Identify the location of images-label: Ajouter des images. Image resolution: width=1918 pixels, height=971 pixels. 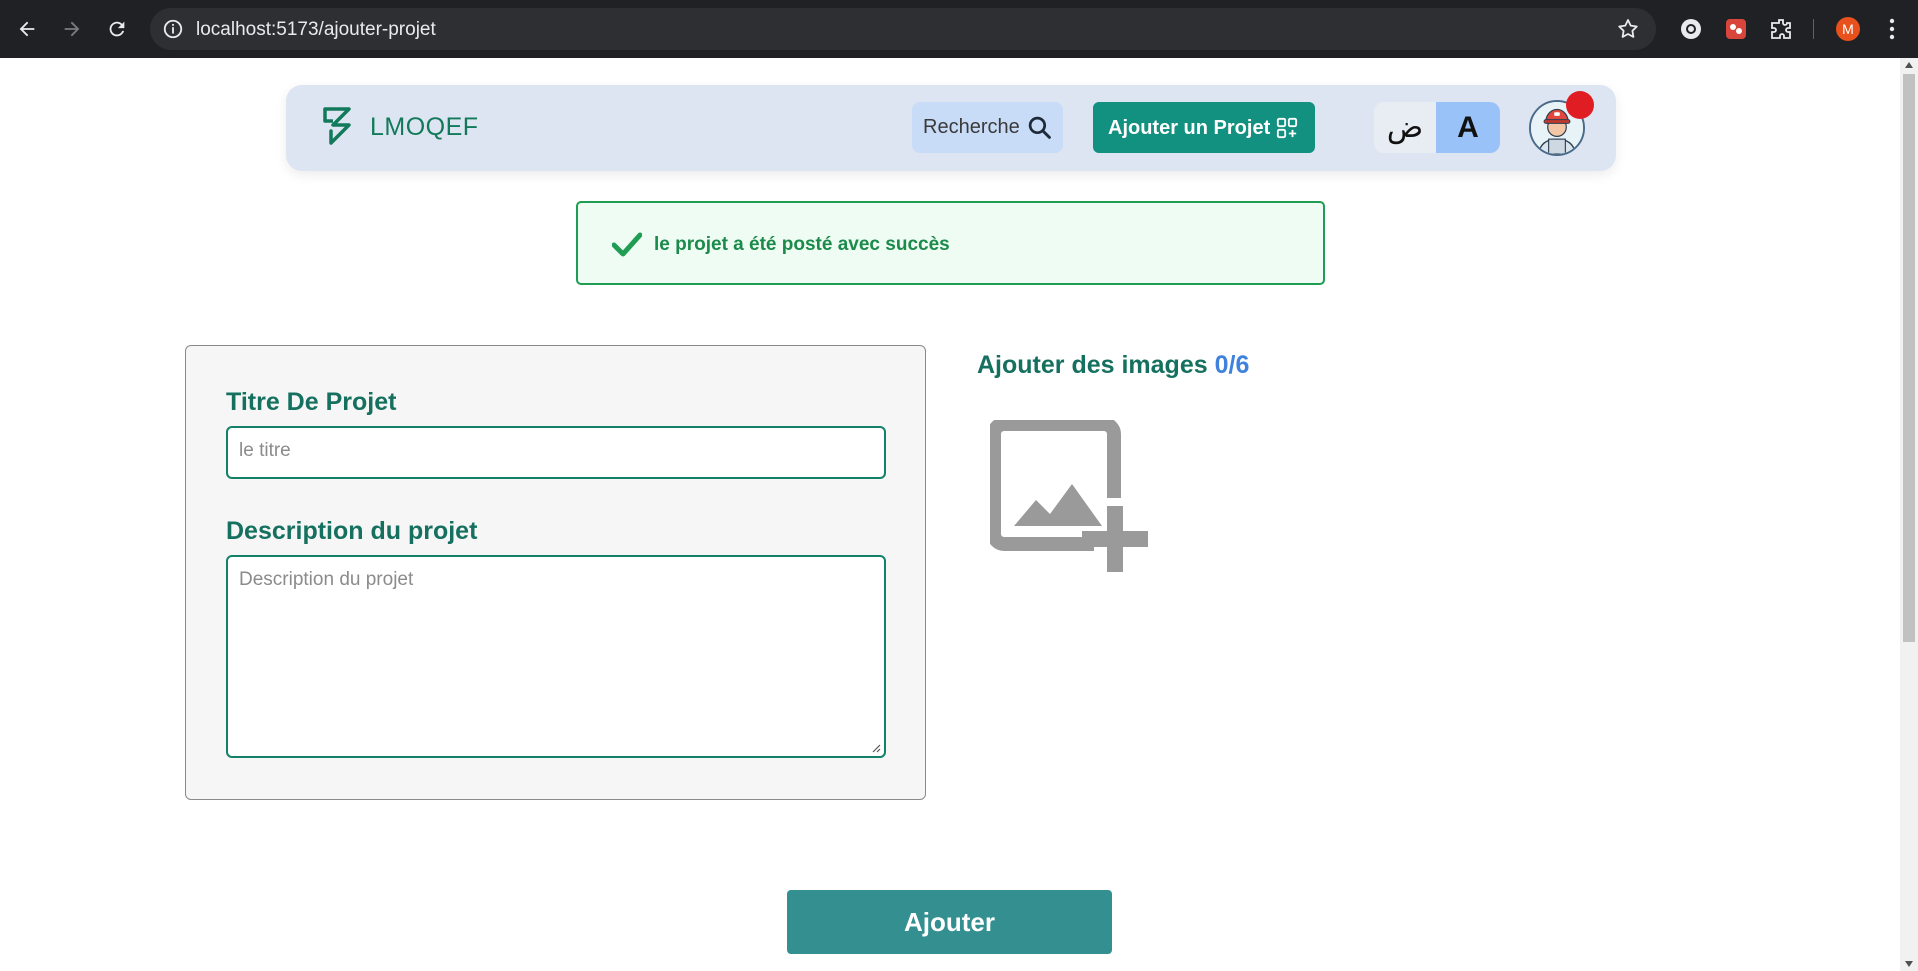
(1092, 365).